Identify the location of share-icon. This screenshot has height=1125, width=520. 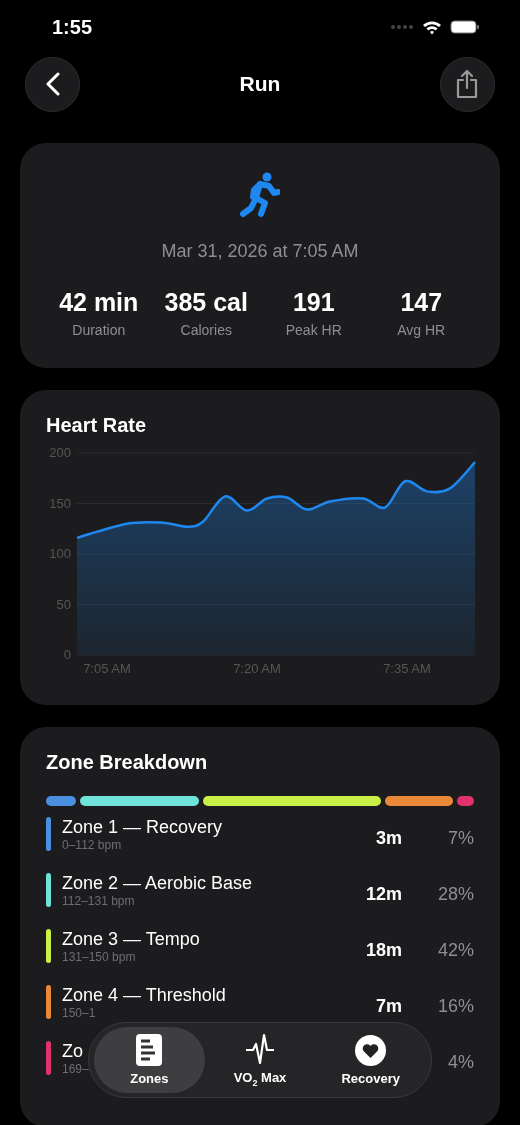
(467, 84).